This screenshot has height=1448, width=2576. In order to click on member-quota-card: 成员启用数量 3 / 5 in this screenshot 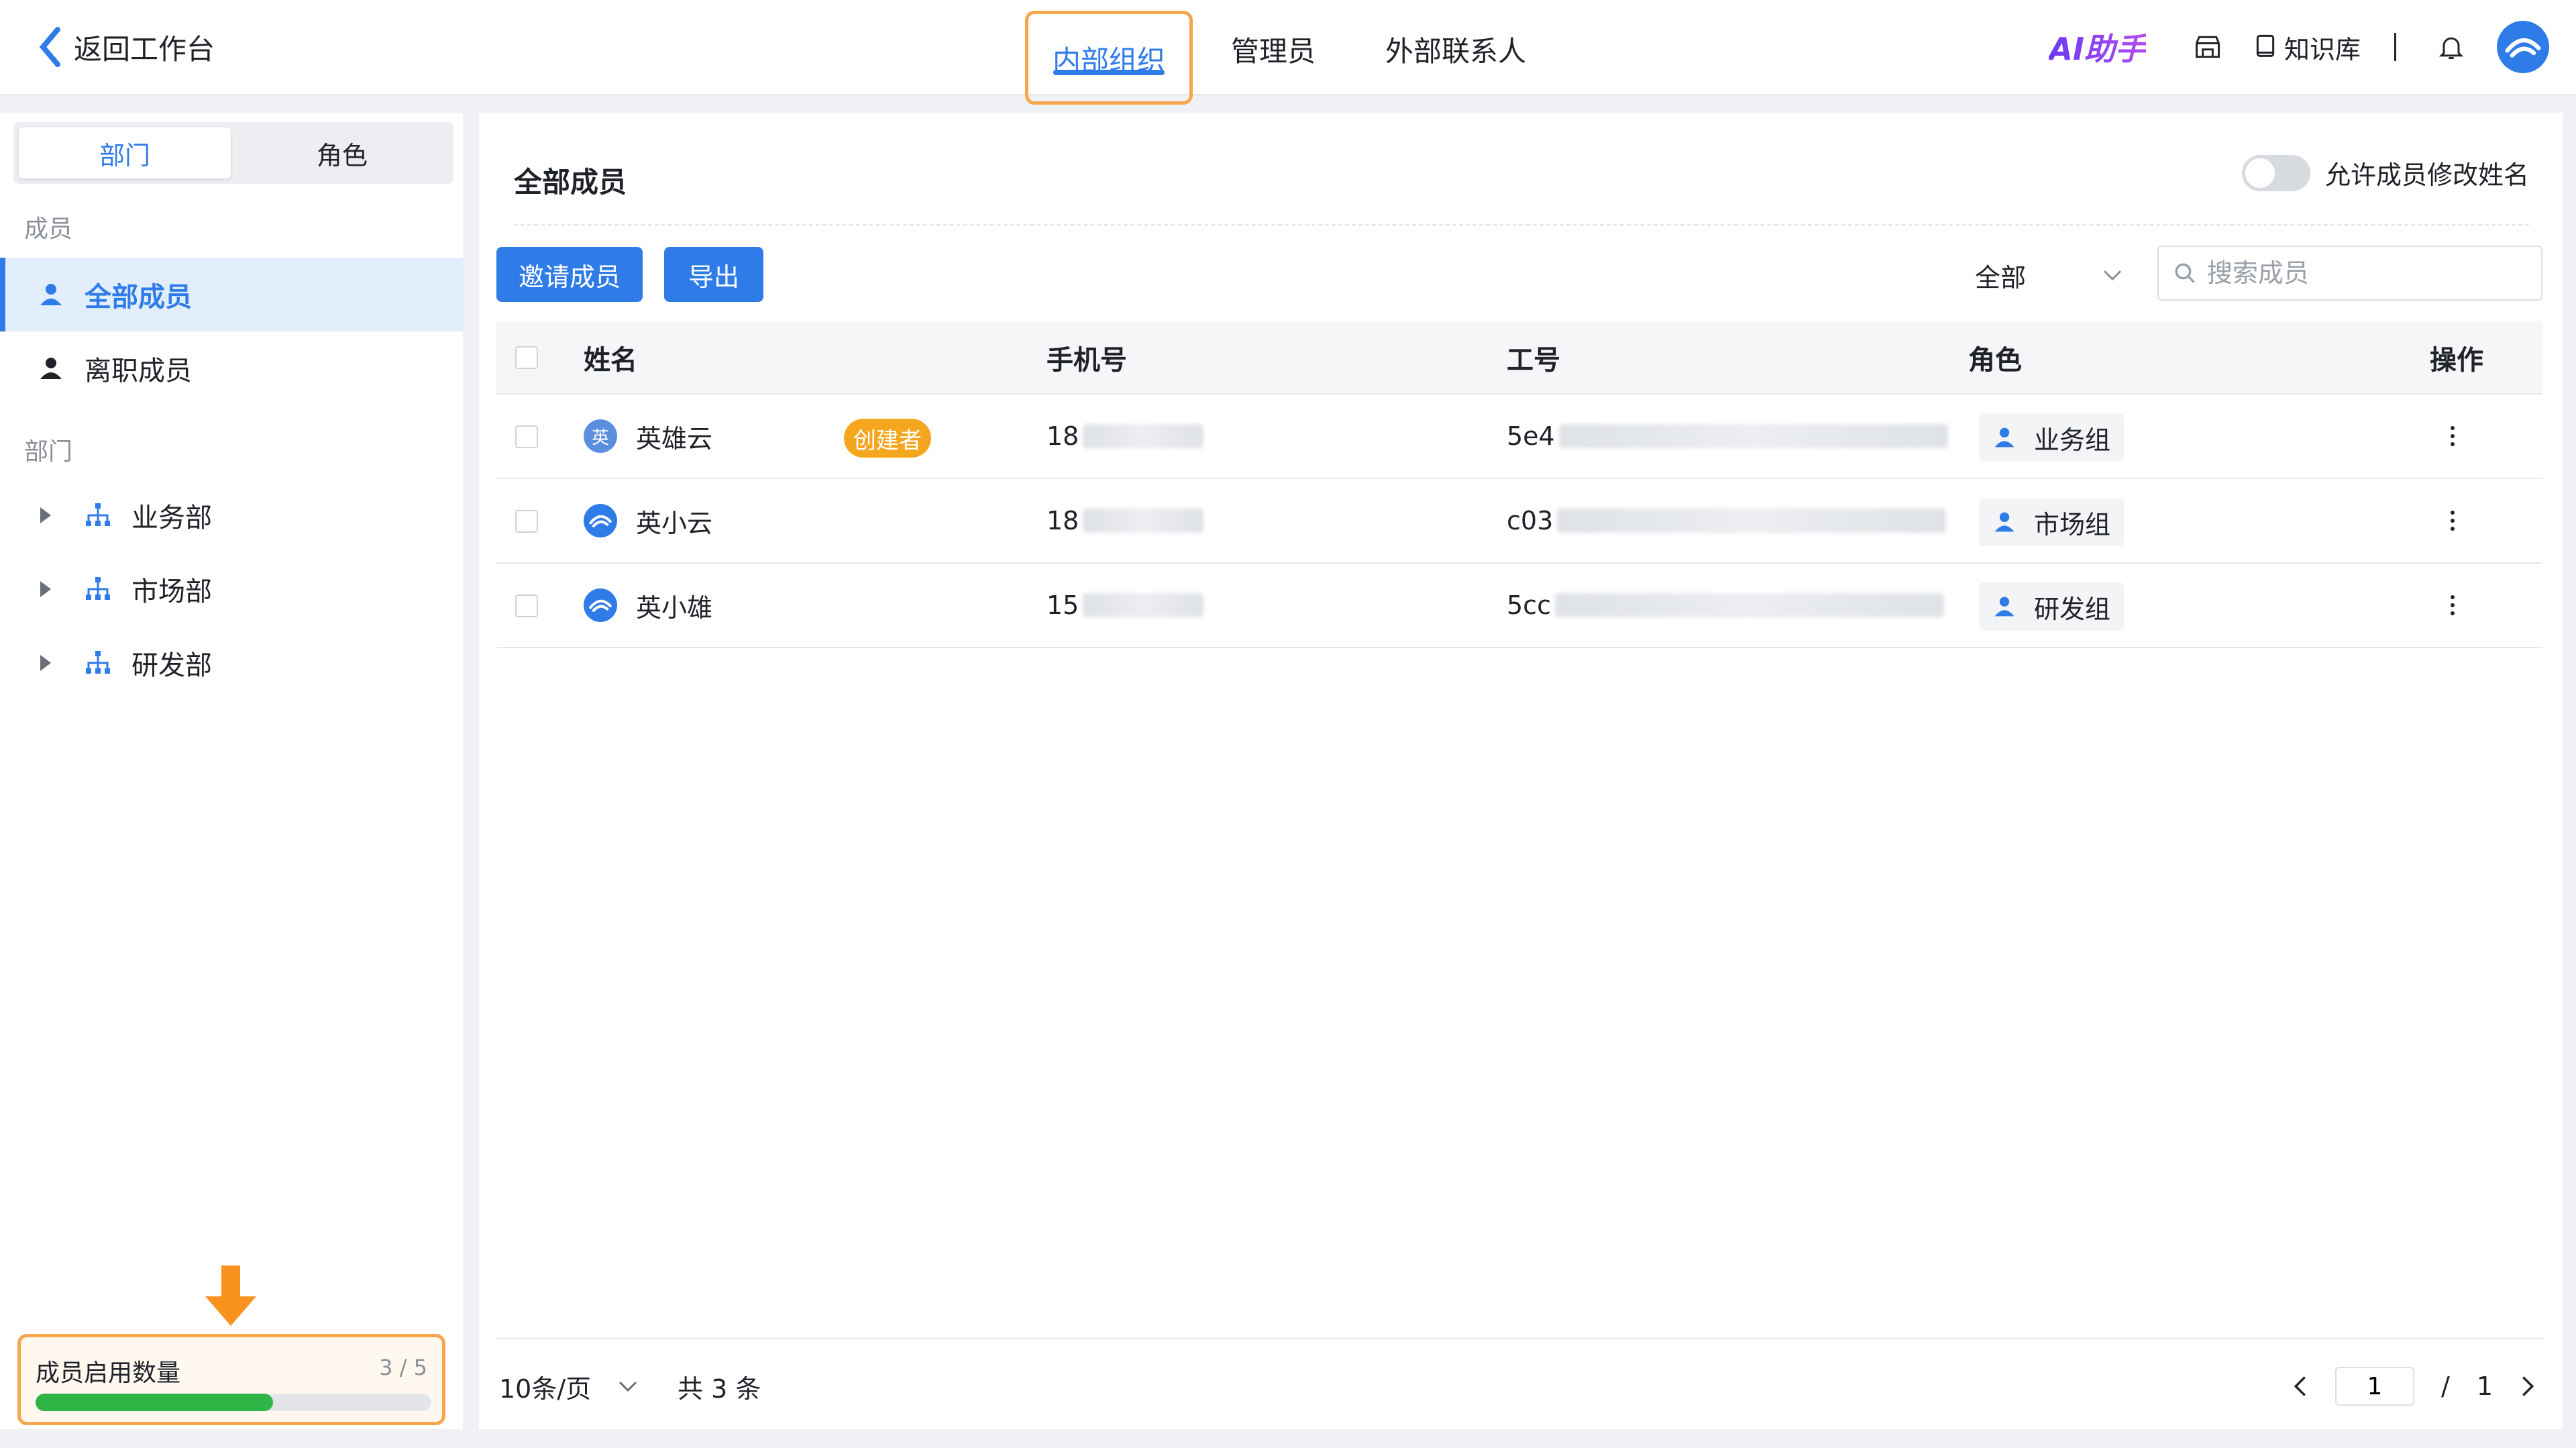, I will do `click(231, 1379)`.